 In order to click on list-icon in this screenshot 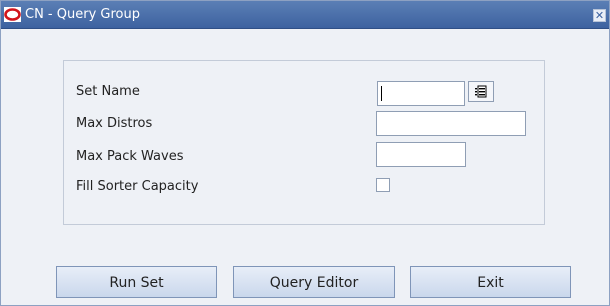, I will do `click(481, 91)`.